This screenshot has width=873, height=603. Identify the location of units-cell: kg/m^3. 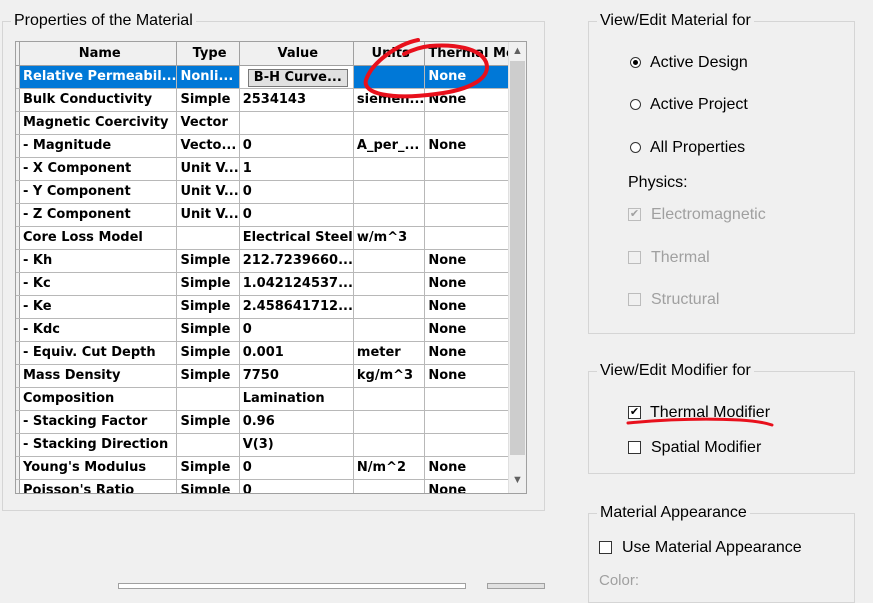
(389, 376).